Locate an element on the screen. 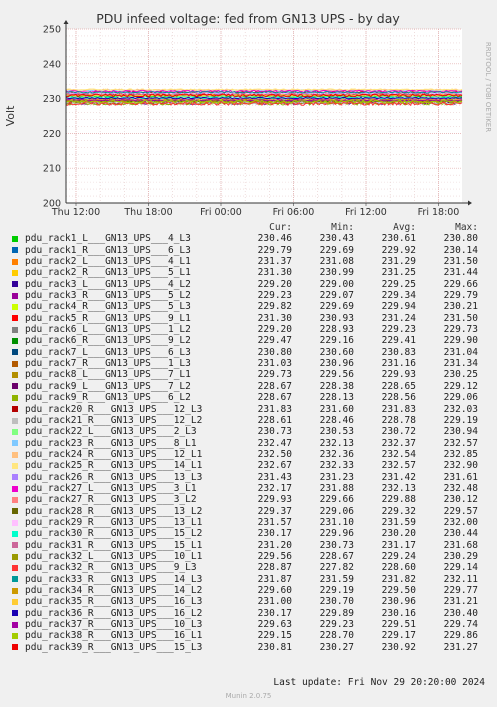 This screenshot has height=707, width=497. legend-cur-value: 230.17 is located at coordinates (274, 613).